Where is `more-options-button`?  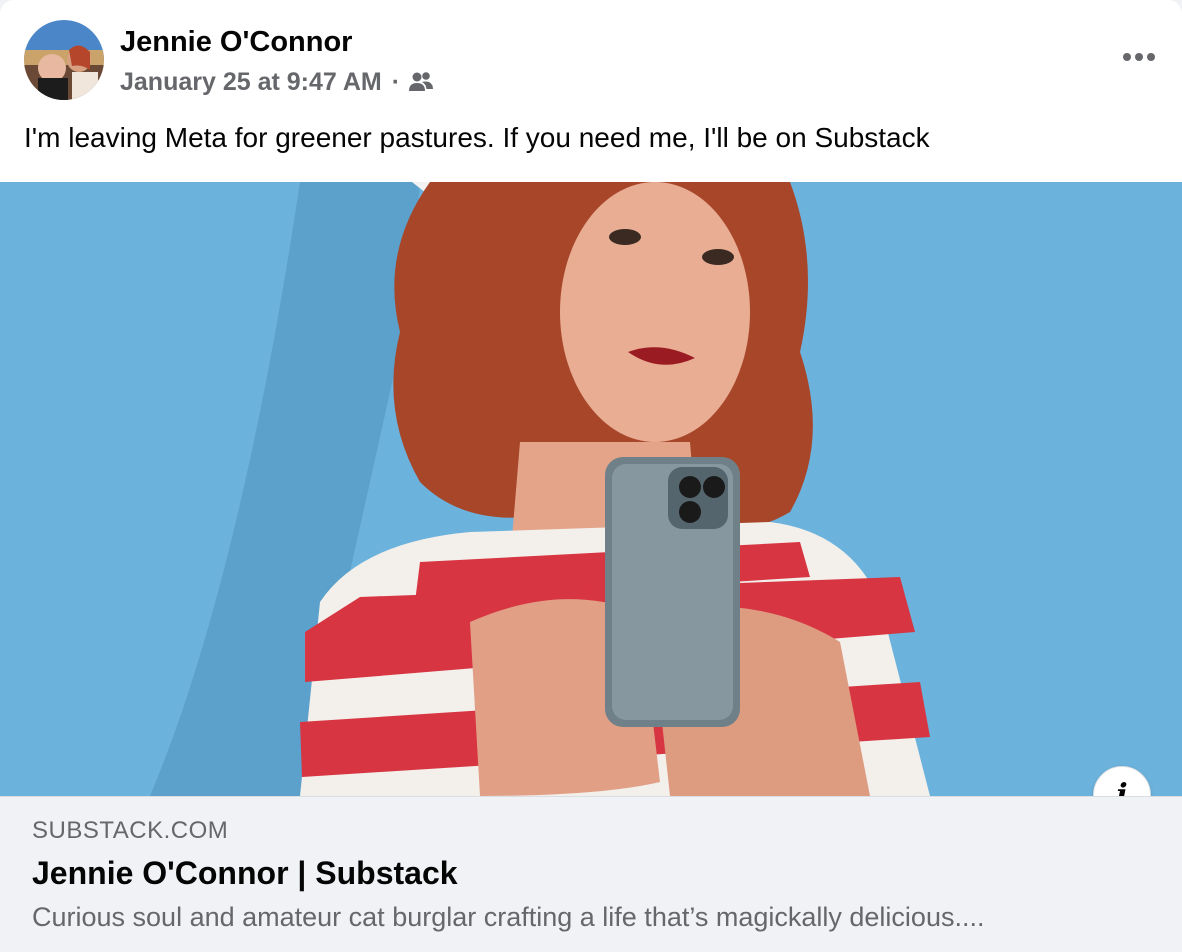 more-options-button is located at coordinates (1139, 57).